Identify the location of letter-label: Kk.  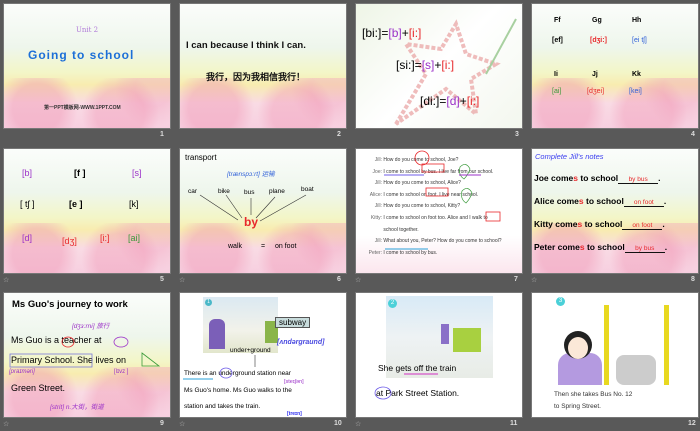
(636, 74).